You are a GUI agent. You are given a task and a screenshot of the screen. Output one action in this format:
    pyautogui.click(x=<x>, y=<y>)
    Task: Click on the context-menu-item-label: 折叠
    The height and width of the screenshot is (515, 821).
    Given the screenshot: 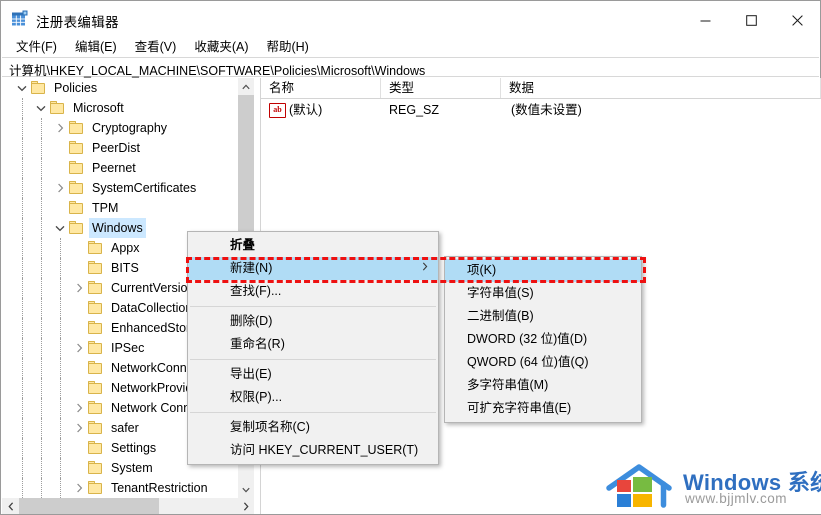 What is the action you would take?
    pyautogui.click(x=243, y=245)
    